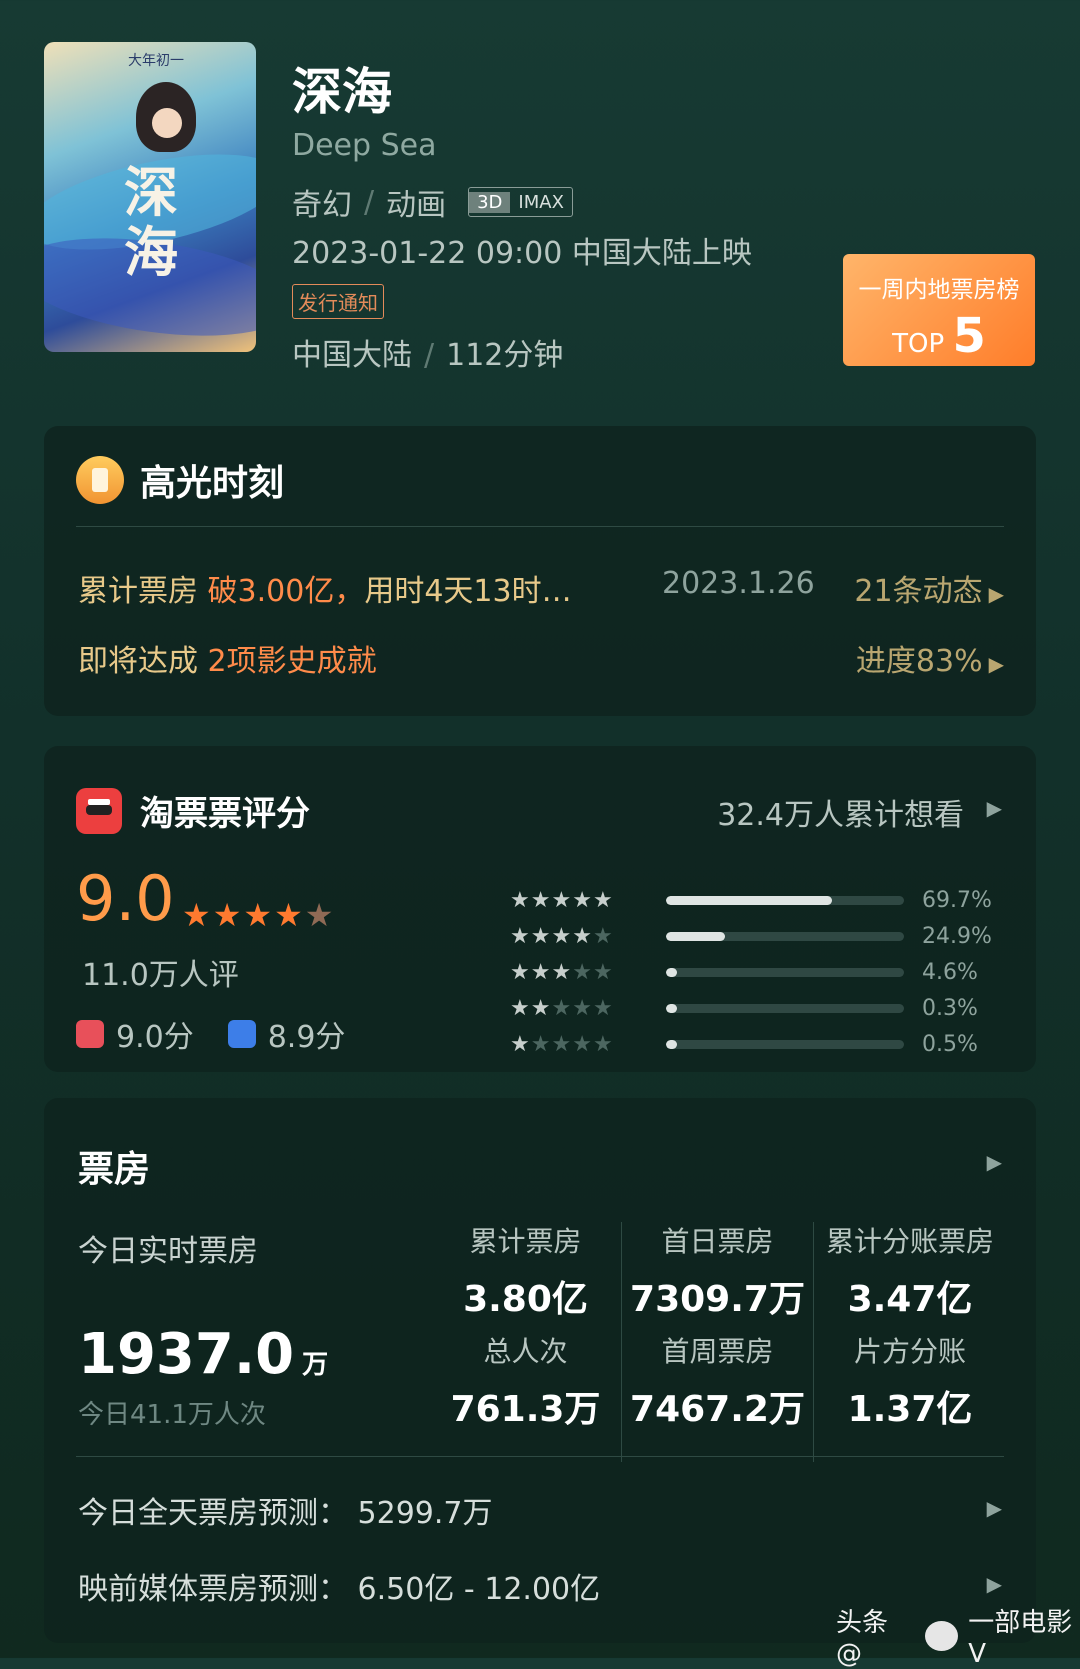 The width and height of the screenshot is (1080, 1669). What do you see at coordinates (338, 301) in the screenshot?
I see `release-notice-tag: 发行通知` at bounding box center [338, 301].